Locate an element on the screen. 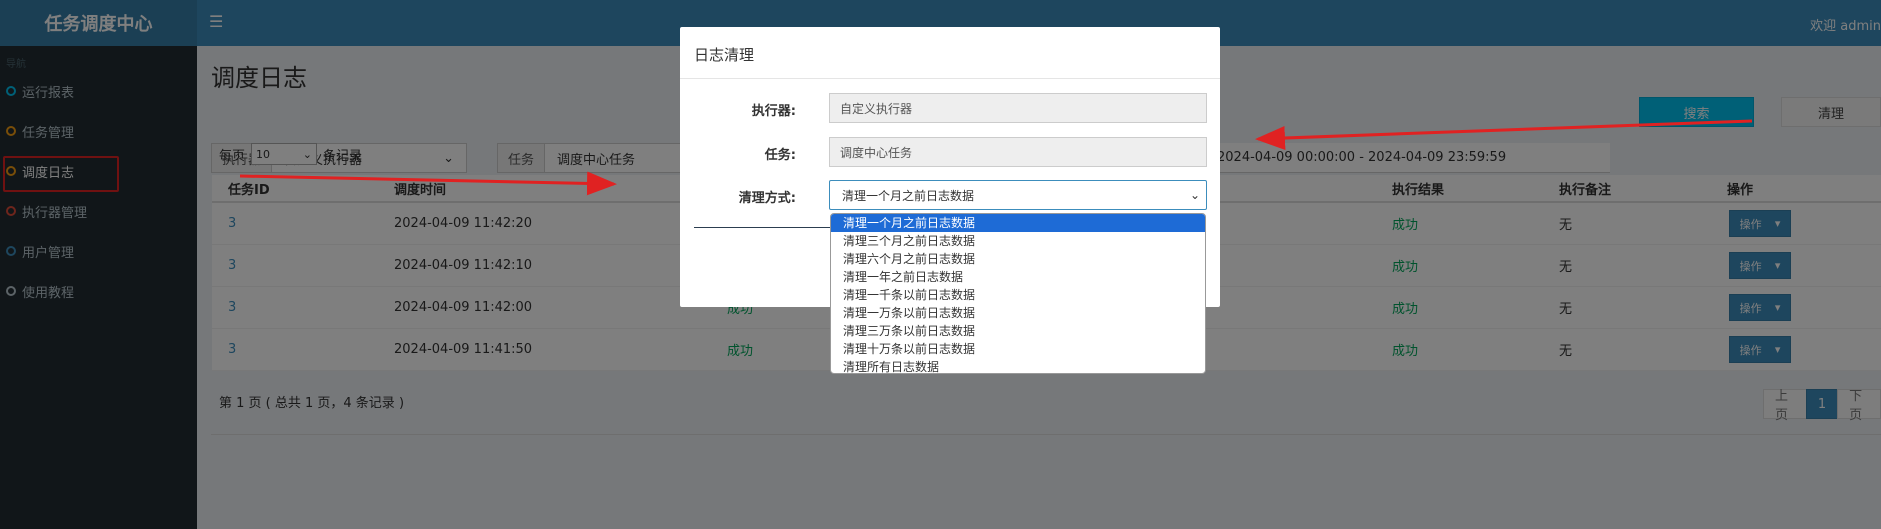 The height and width of the screenshot is (529, 1881). clean-mode-option: 清理一千条以前日志数据 is located at coordinates (1018, 295).